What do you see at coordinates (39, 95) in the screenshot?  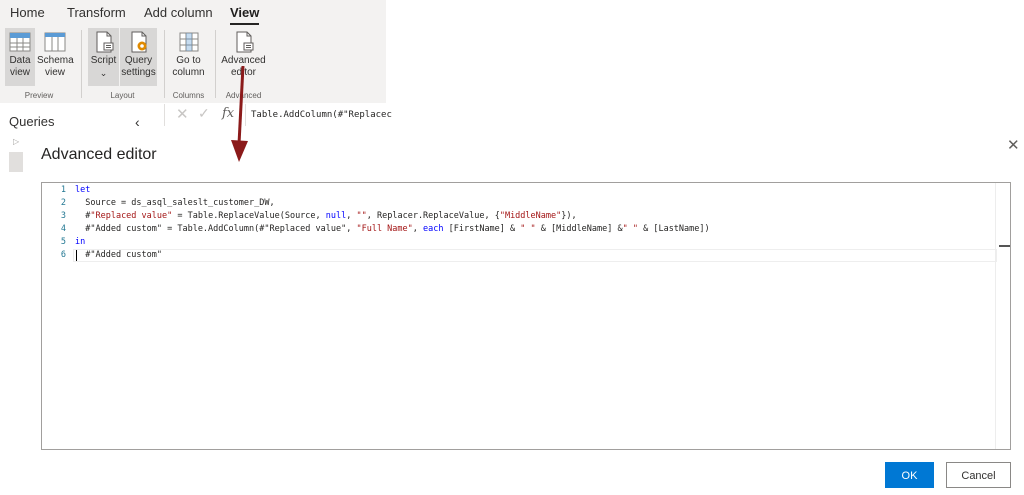 I see `group-label-preview: Preview` at bounding box center [39, 95].